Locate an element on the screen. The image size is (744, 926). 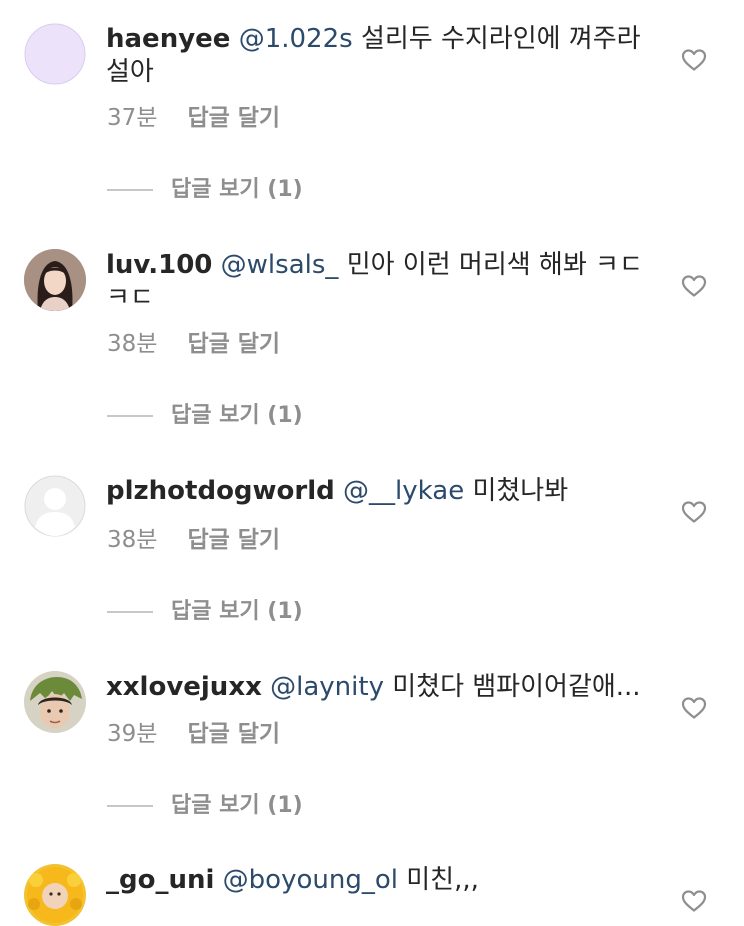
comment-text: luv.100 @wlsals_ 민아 이런 머리색 해봐 ㅋㄷ ㅋㄷ is located at coordinates (386, 282).